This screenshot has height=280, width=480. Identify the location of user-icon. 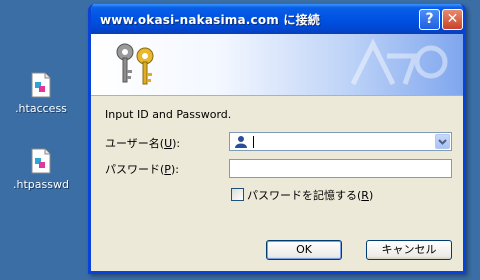
(241, 142).